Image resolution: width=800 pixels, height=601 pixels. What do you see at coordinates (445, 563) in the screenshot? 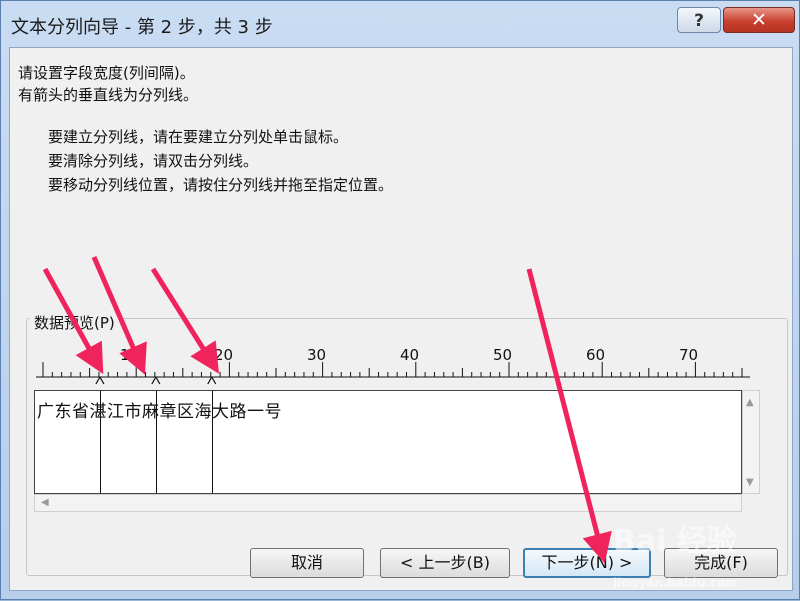
I see `back-button: < 上一步(B)` at bounding box center [445, 563].